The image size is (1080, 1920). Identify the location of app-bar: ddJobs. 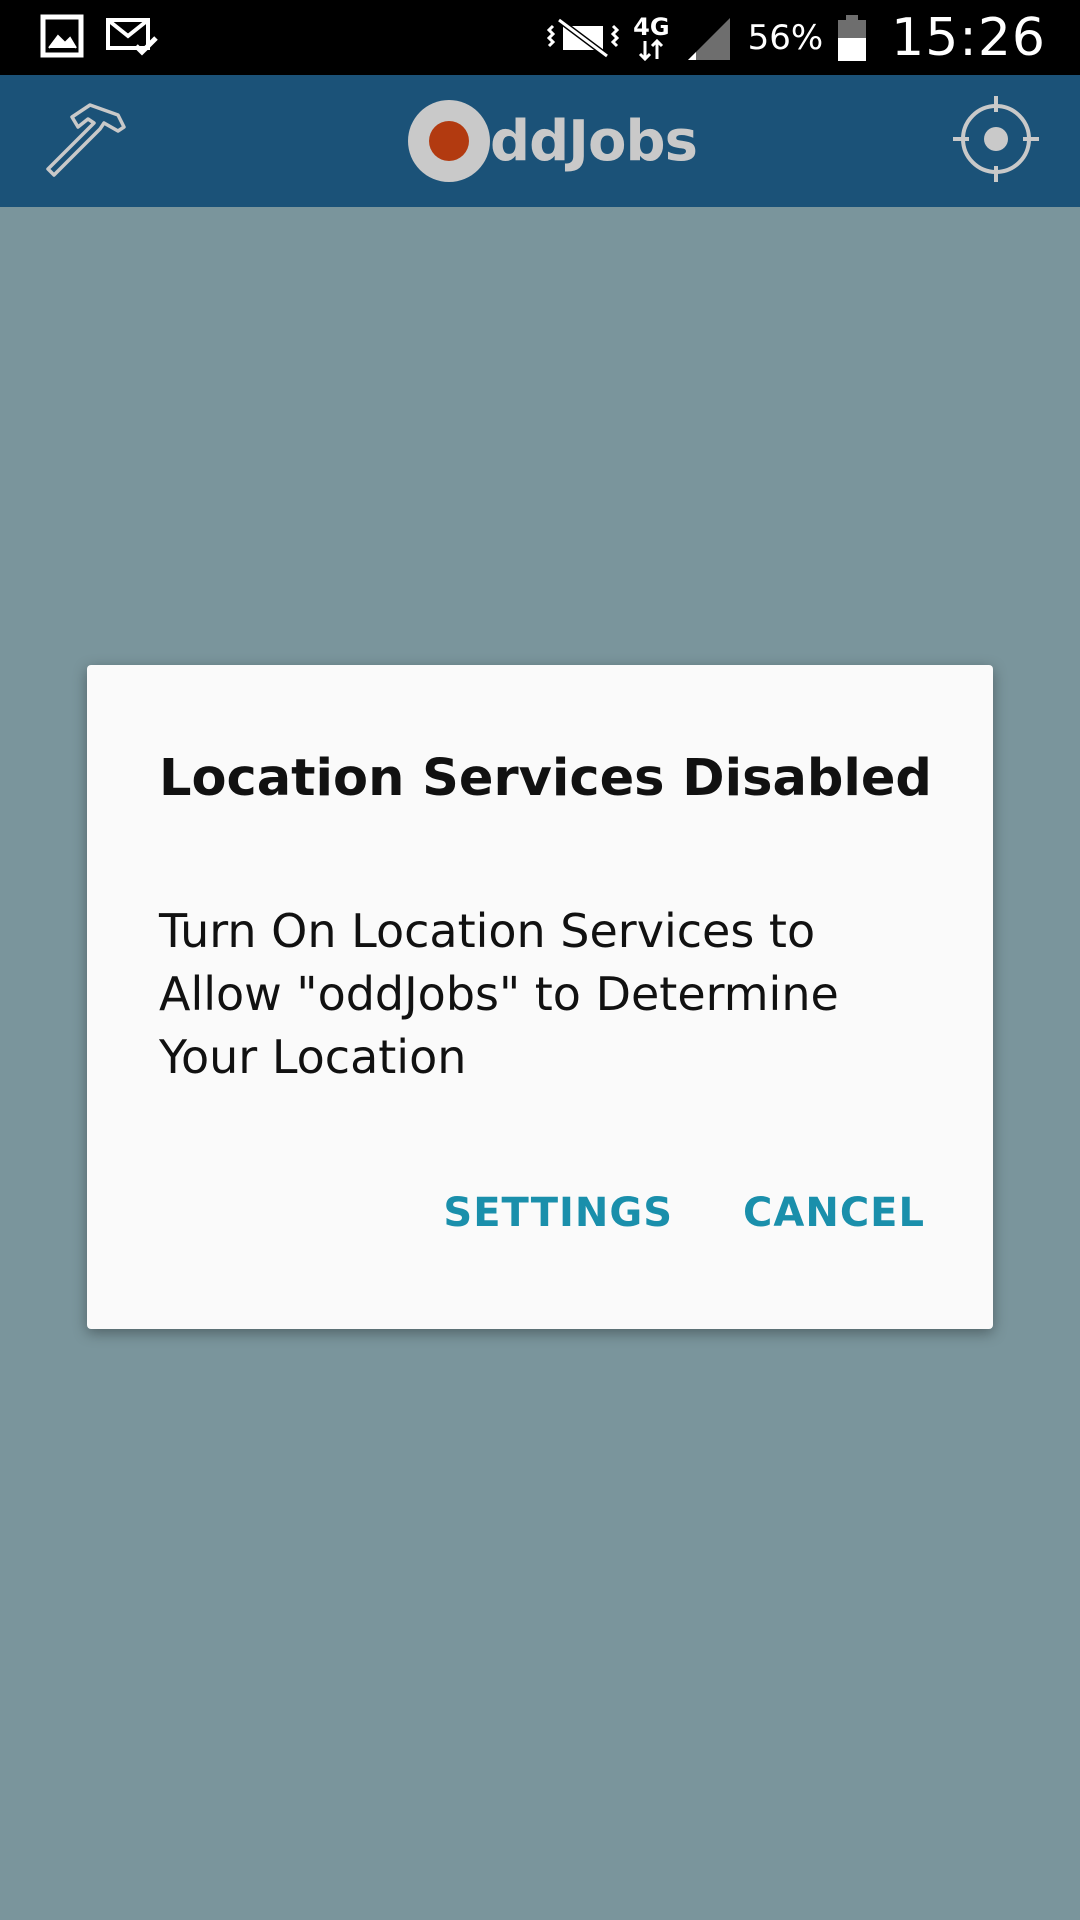
(540, 141).